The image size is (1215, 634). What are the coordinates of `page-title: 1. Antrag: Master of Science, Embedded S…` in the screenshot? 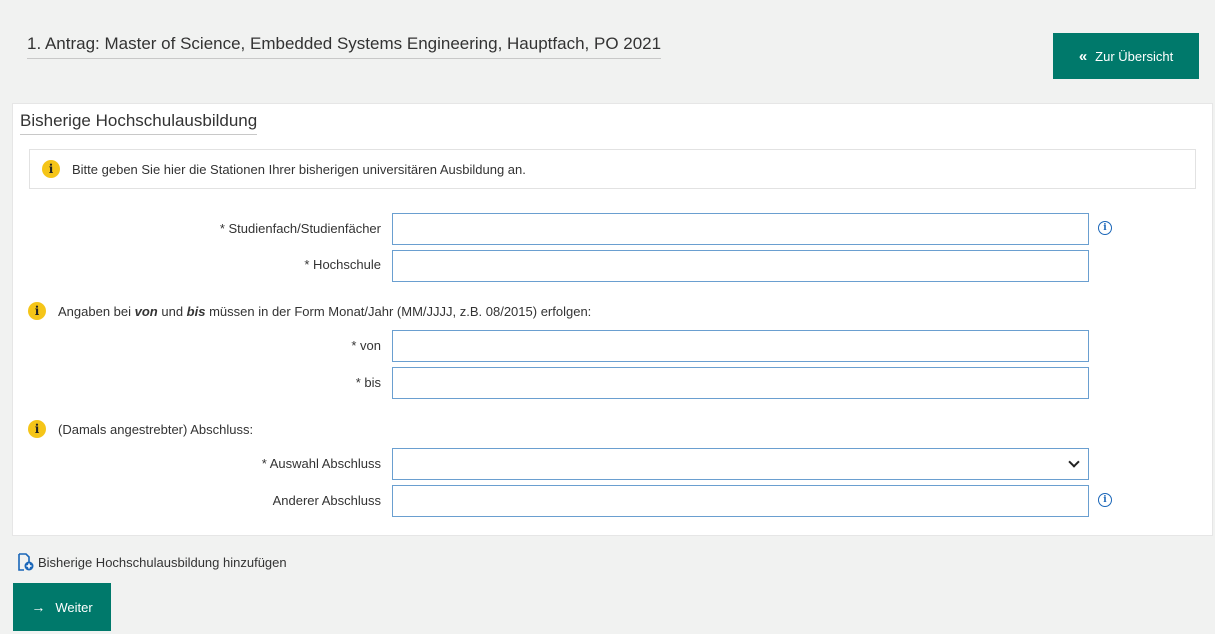 It's located at (344, 46).